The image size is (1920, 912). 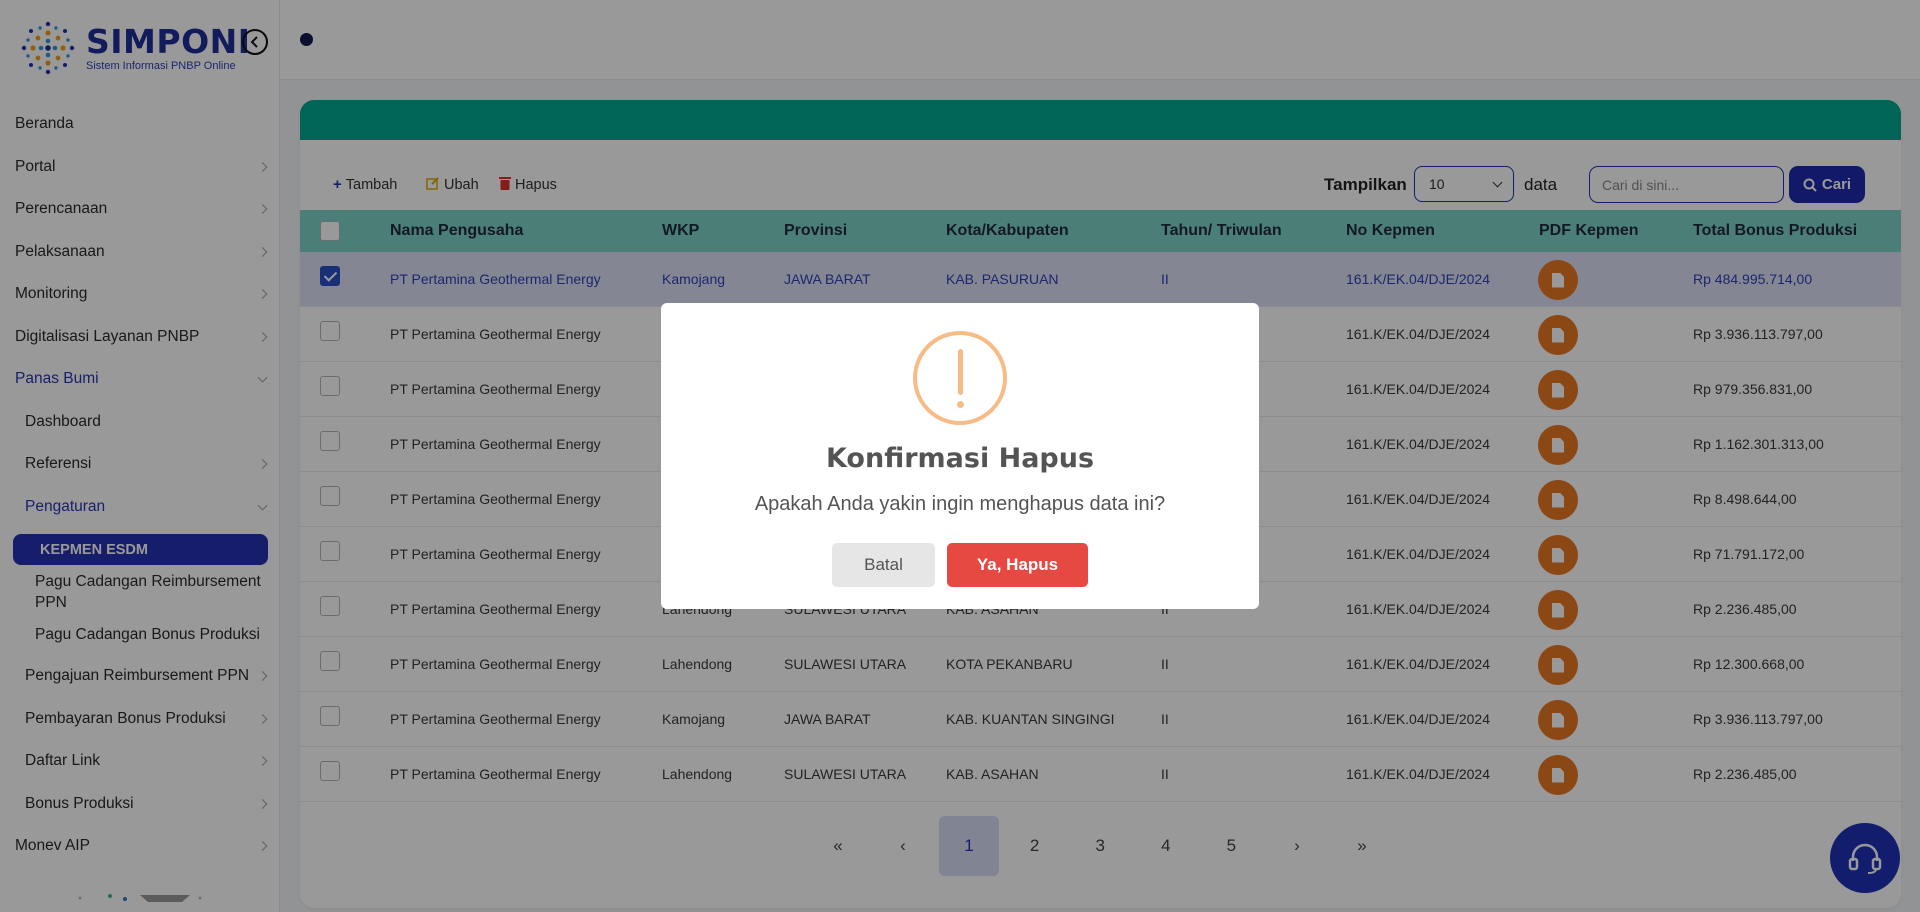 What do you see at coordinates (1017, 565) in the screenshot?
I see `confirm-delete-button: Ya, Hapus` at bounding box center [1017, 565].